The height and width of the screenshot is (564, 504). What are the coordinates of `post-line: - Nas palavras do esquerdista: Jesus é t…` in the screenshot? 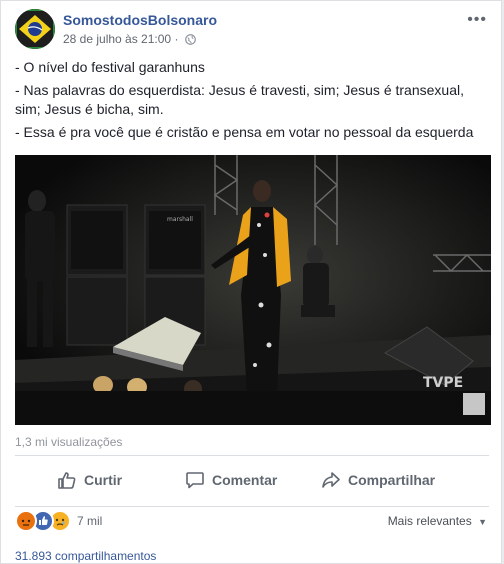 It's located at (239, 99).